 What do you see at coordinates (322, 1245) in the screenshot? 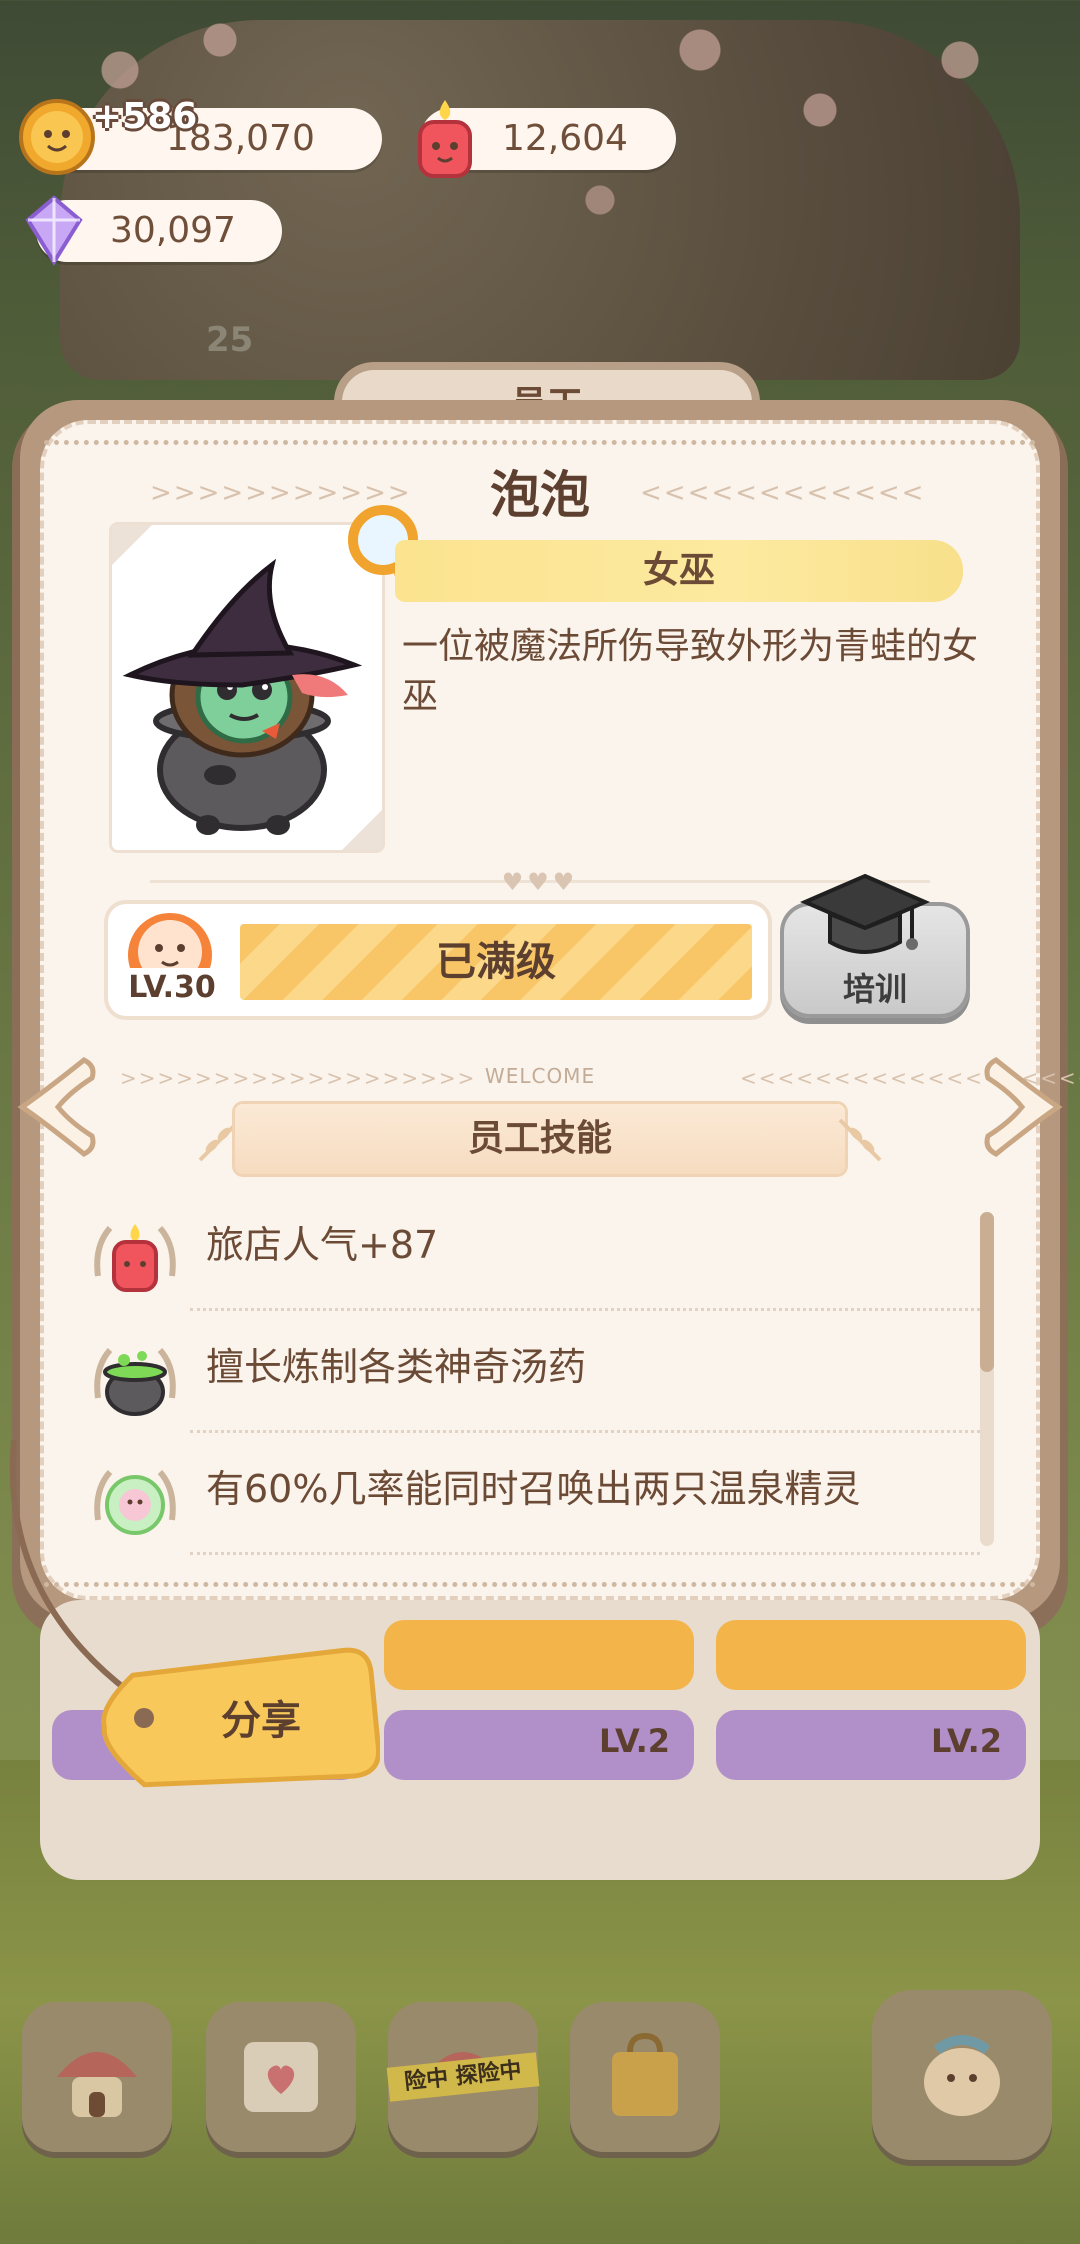
I see `skill-text: 旅店人气+87` at bounding box center [322, 1245].